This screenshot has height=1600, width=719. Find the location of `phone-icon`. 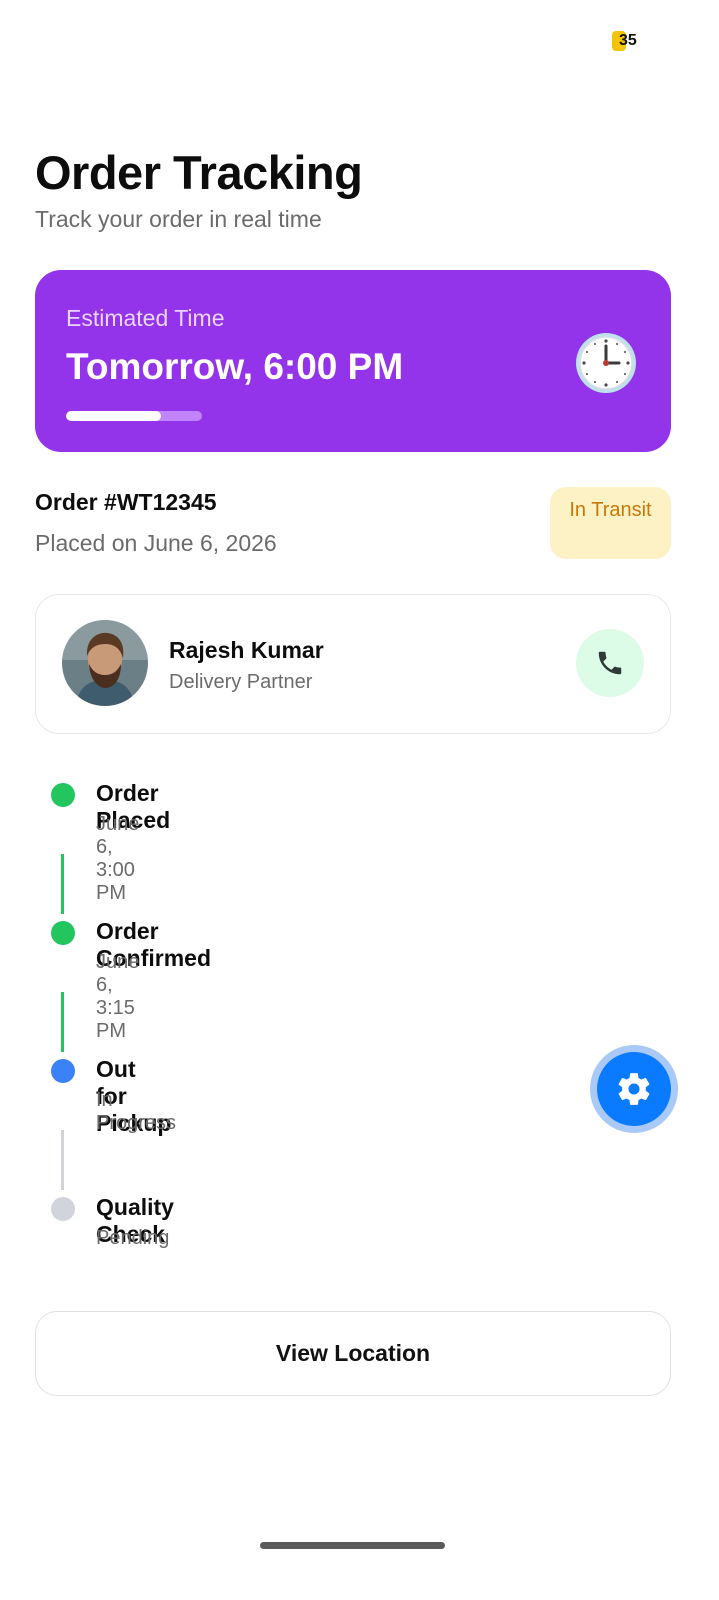

phone-icon is located at coordinates (610, 663).